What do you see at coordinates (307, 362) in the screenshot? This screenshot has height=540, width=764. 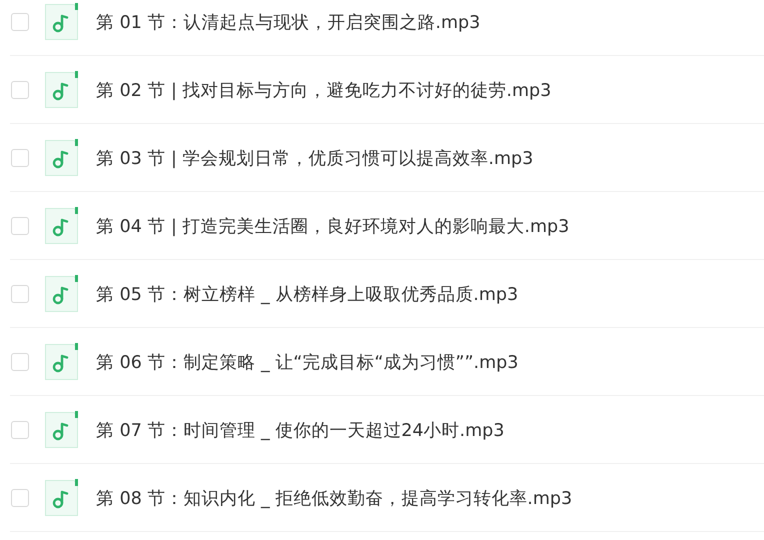 I see `file-name: 第 06 节：制定策略 _ 让“完成目标“成为习惯””.mp3` at bounding box center [307, 362].